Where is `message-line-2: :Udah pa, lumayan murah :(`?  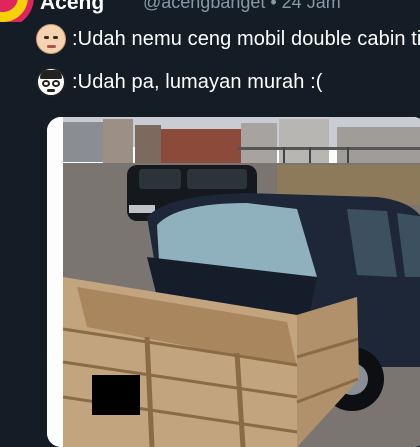
message-line-2: :Udah pa, lumayan murah :( is located at coordinates (179, 82).